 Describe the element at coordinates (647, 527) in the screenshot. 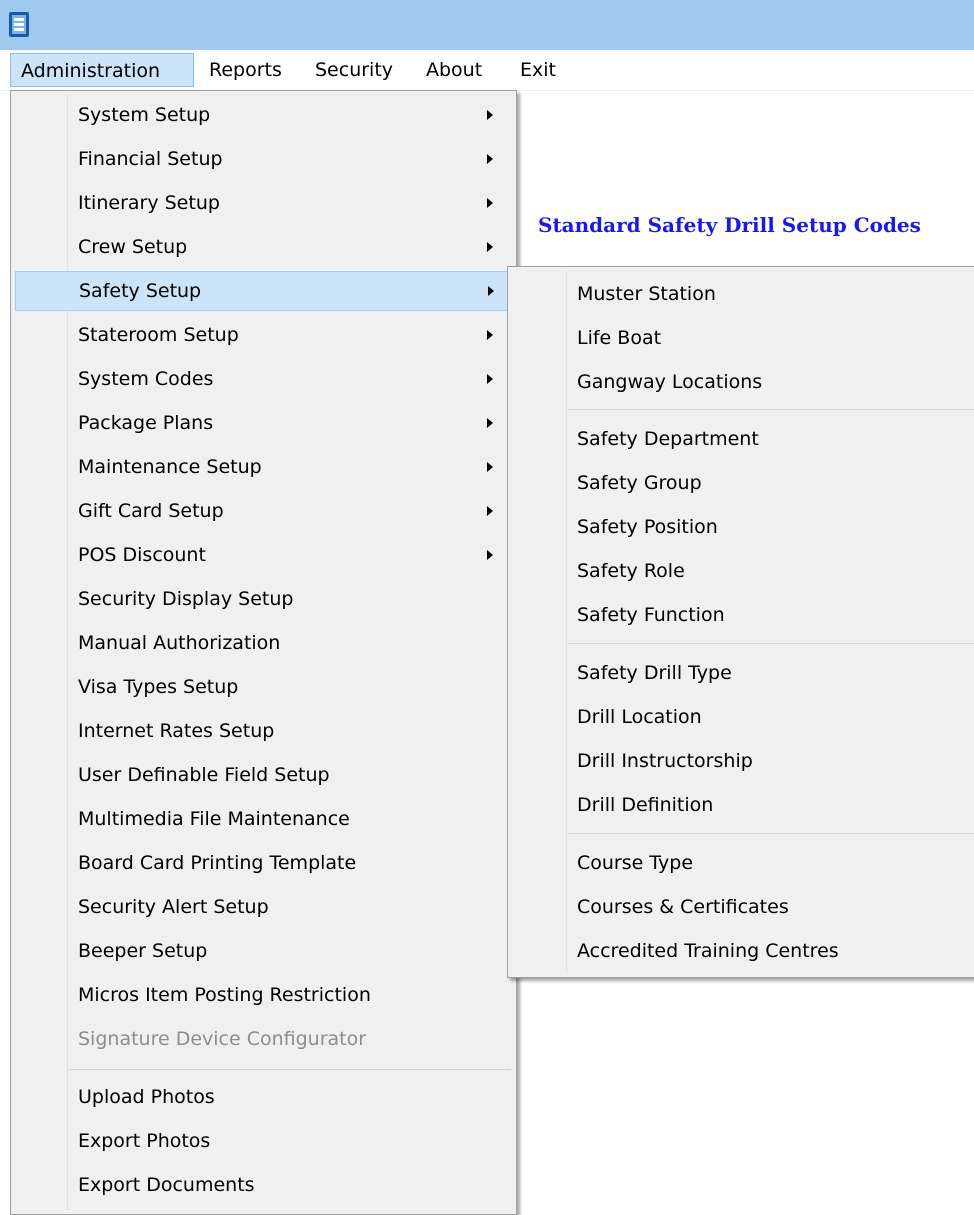

I see `safety-item-label: Safety Position` at that location.